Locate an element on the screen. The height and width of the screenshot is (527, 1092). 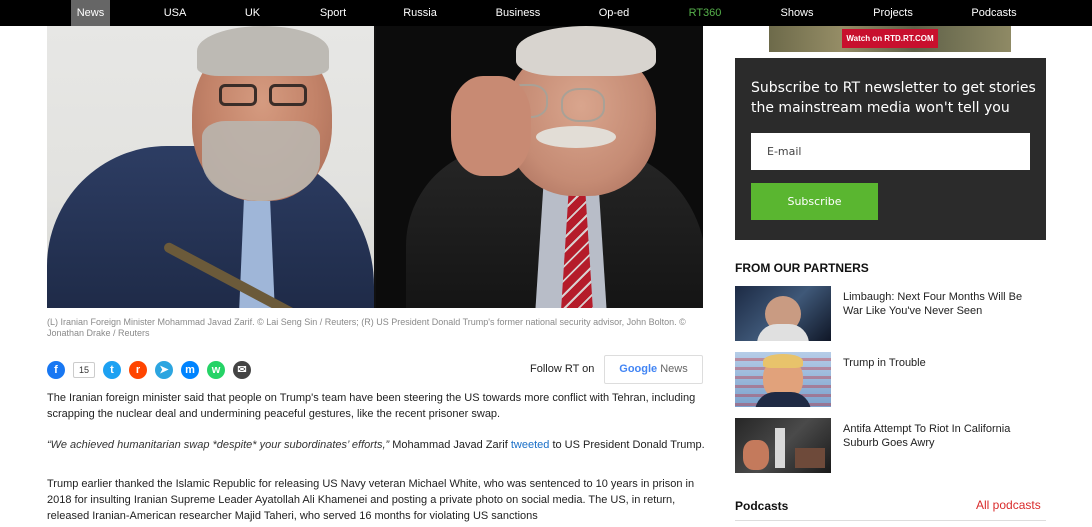
nav-item-projects: Projects is located at coordinates (893, 13).